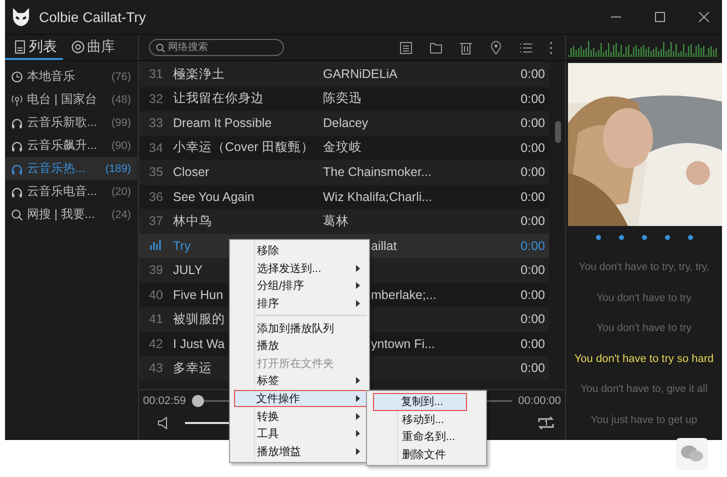 This screenshot has height=477, width=727. Describe the element at coordinates (156, 343) in the screenshot. I see `track-number: 42` at that location.